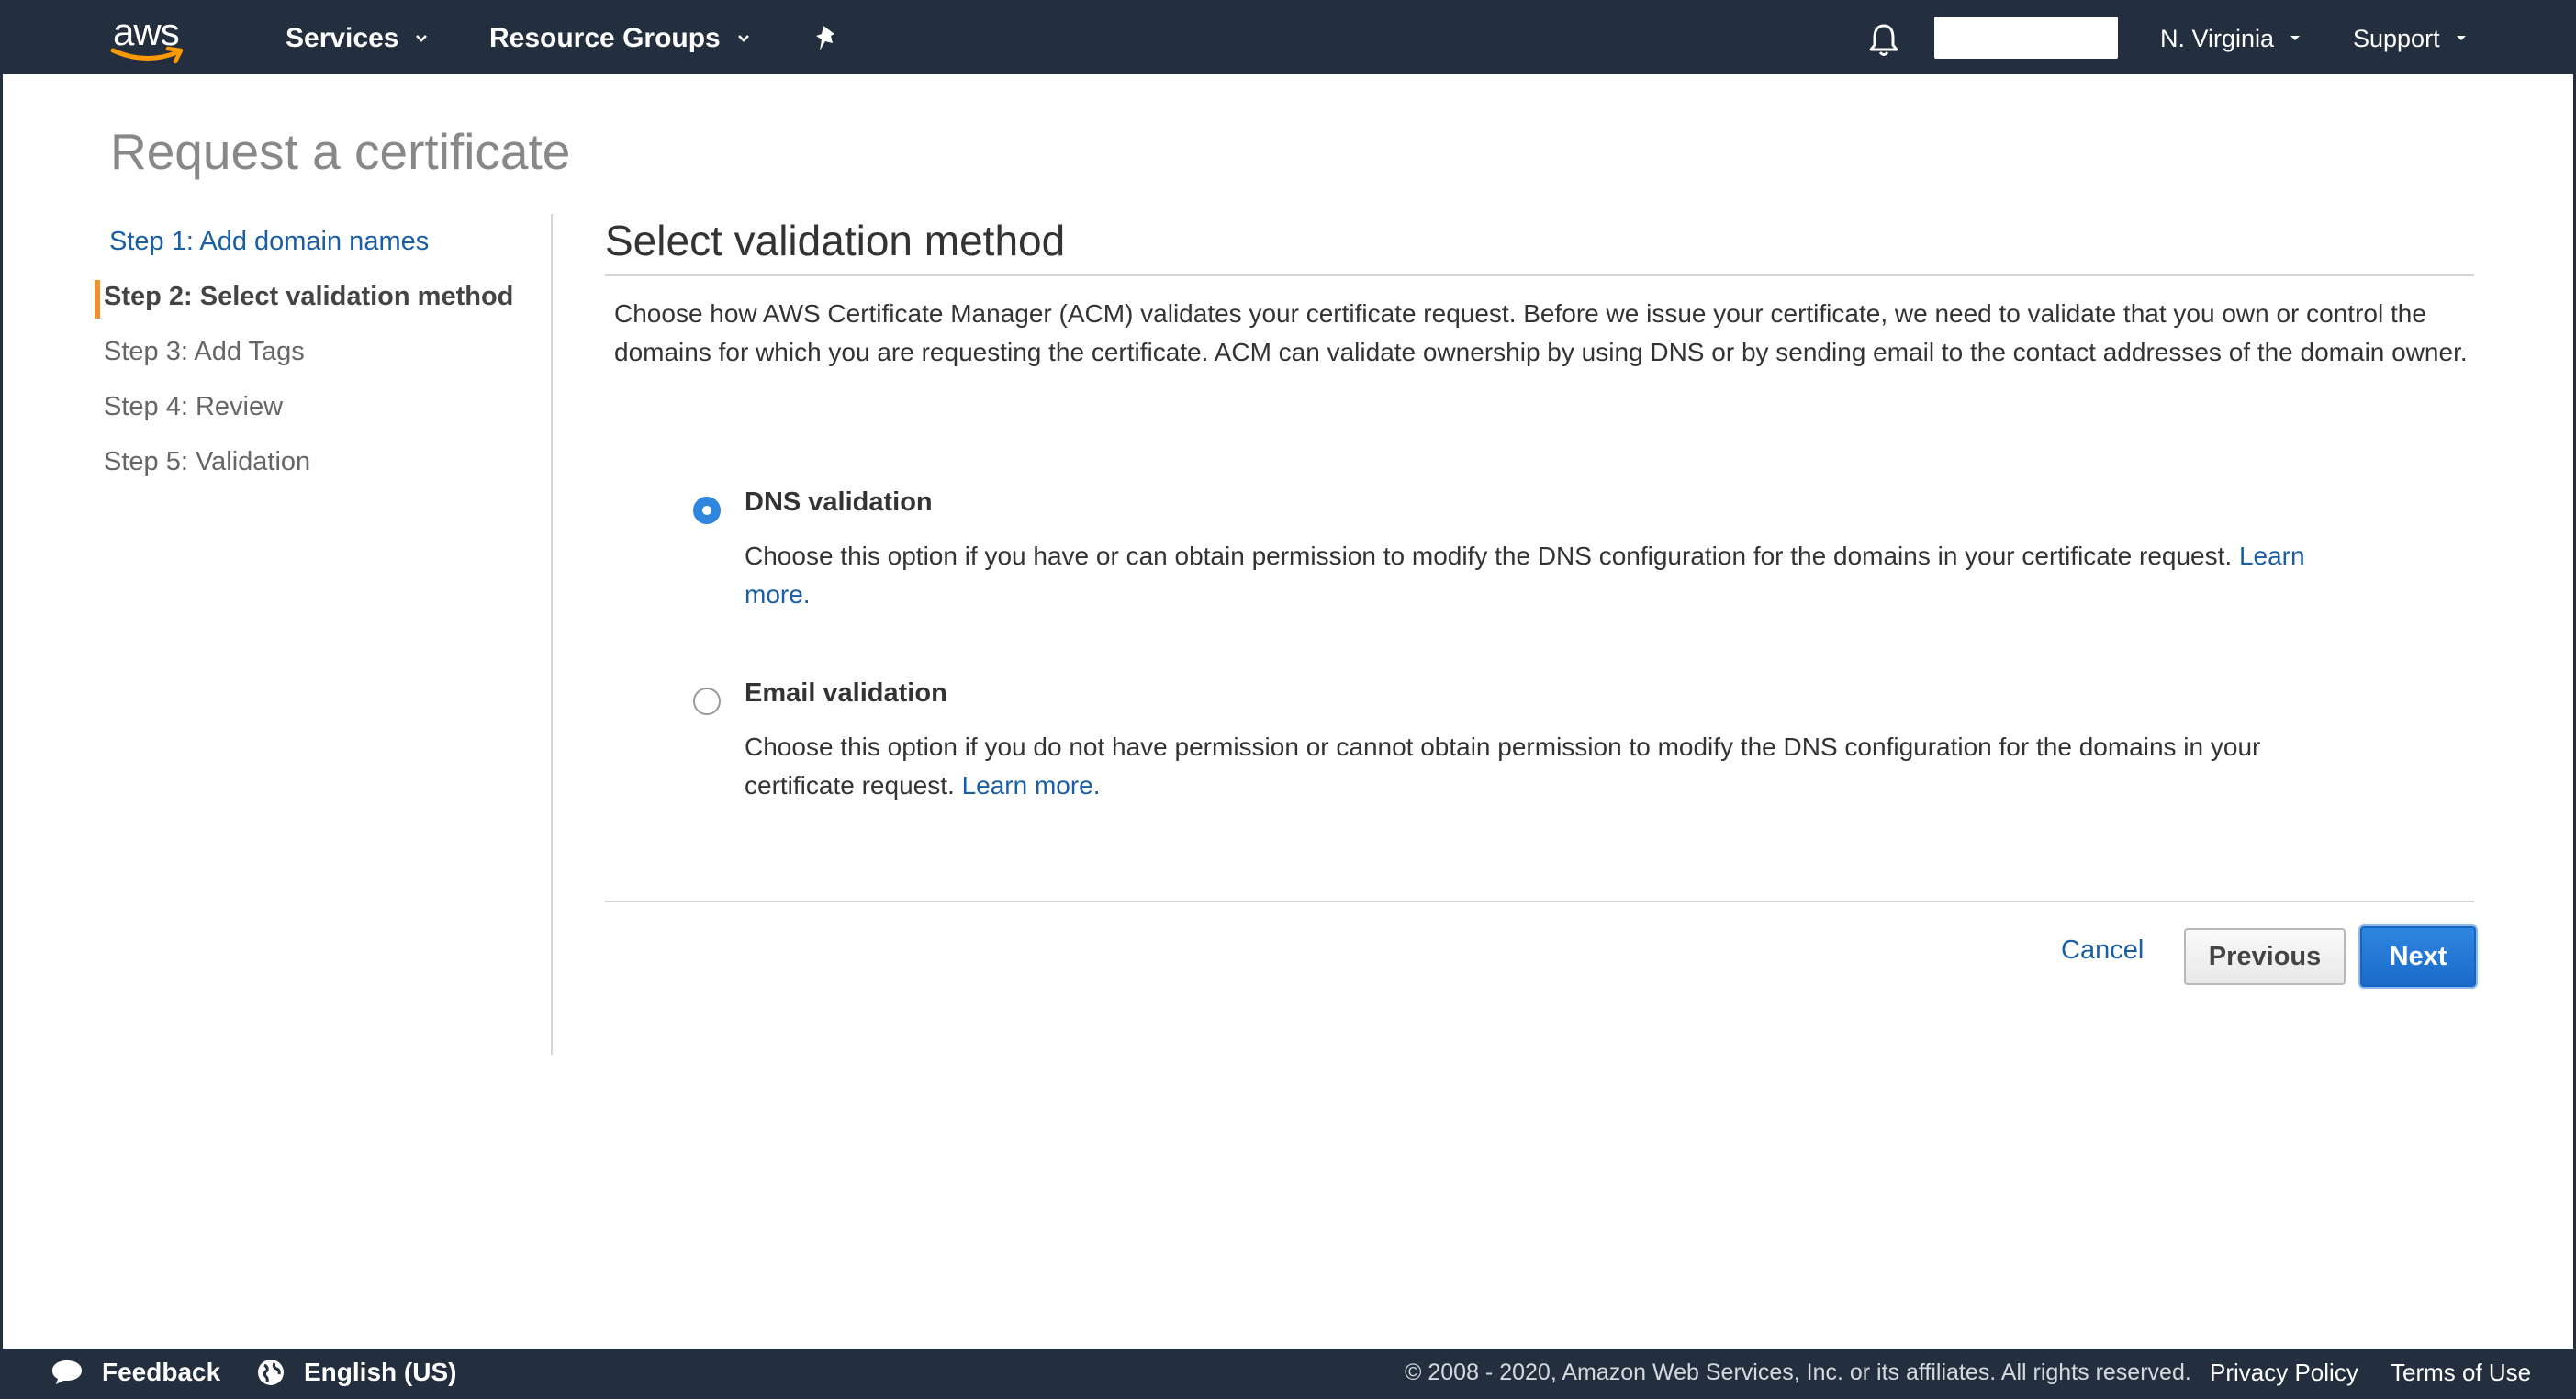 This screenshot has width=2576, height=1399. Describe the element at coordinates (707, 511) in the screenshot. I see `dns-validation-radio` at that location.